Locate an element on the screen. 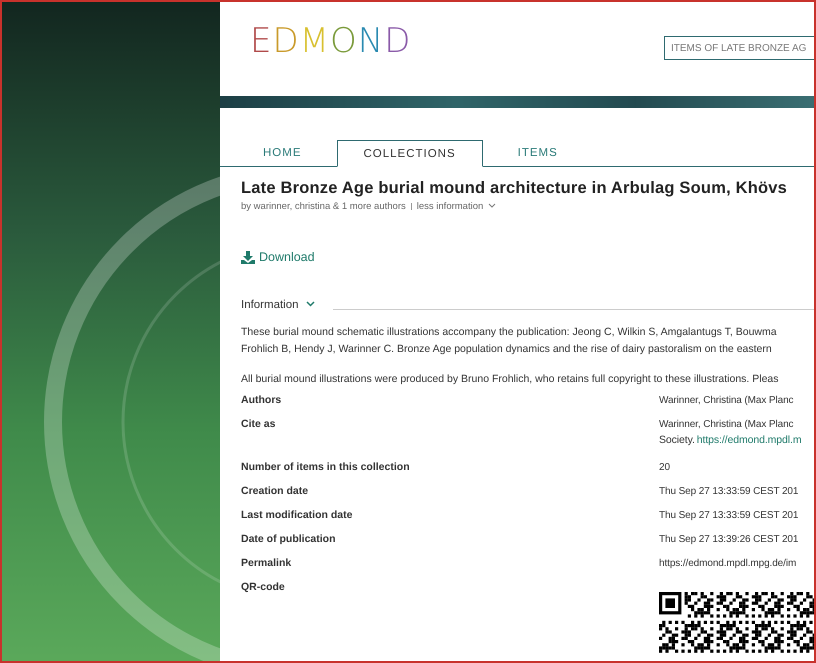 This screenshot has height=663, width=816. less-information-link: less information is located at coordinates (456, 206).